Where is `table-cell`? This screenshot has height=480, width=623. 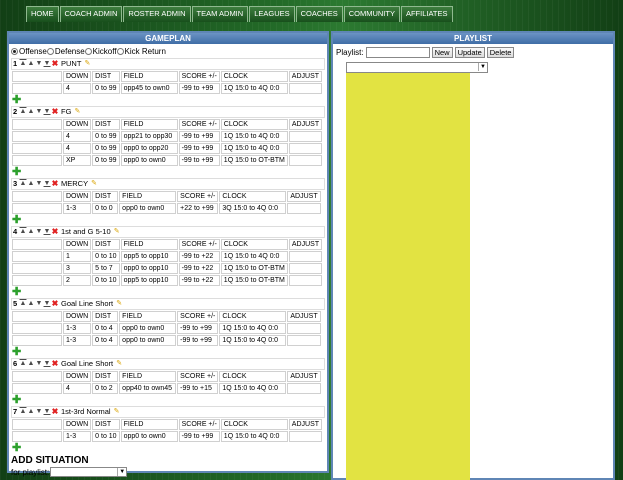 table-cell is located at coordinates (305, 88).